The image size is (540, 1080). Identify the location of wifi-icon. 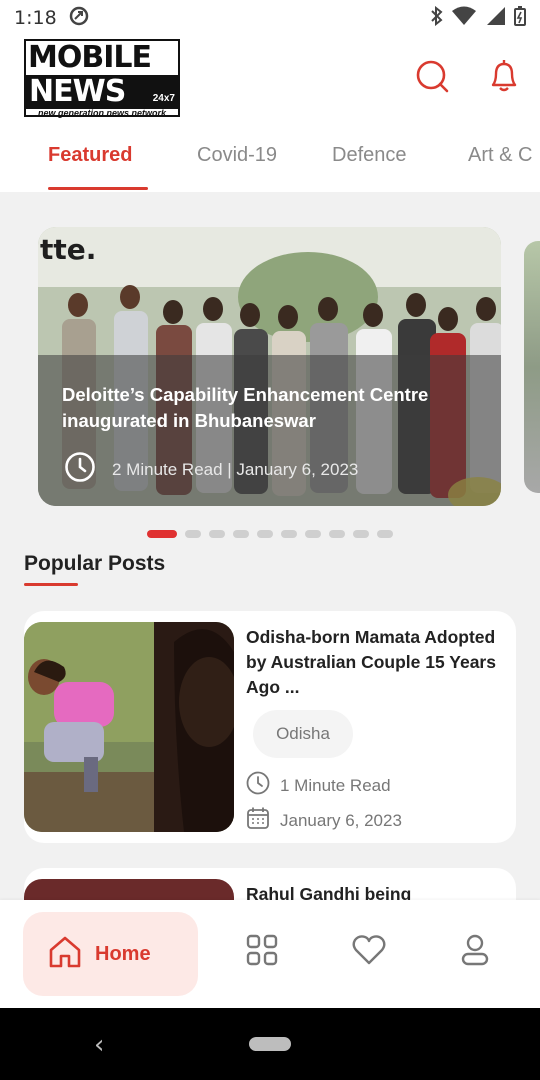
(464, 18).